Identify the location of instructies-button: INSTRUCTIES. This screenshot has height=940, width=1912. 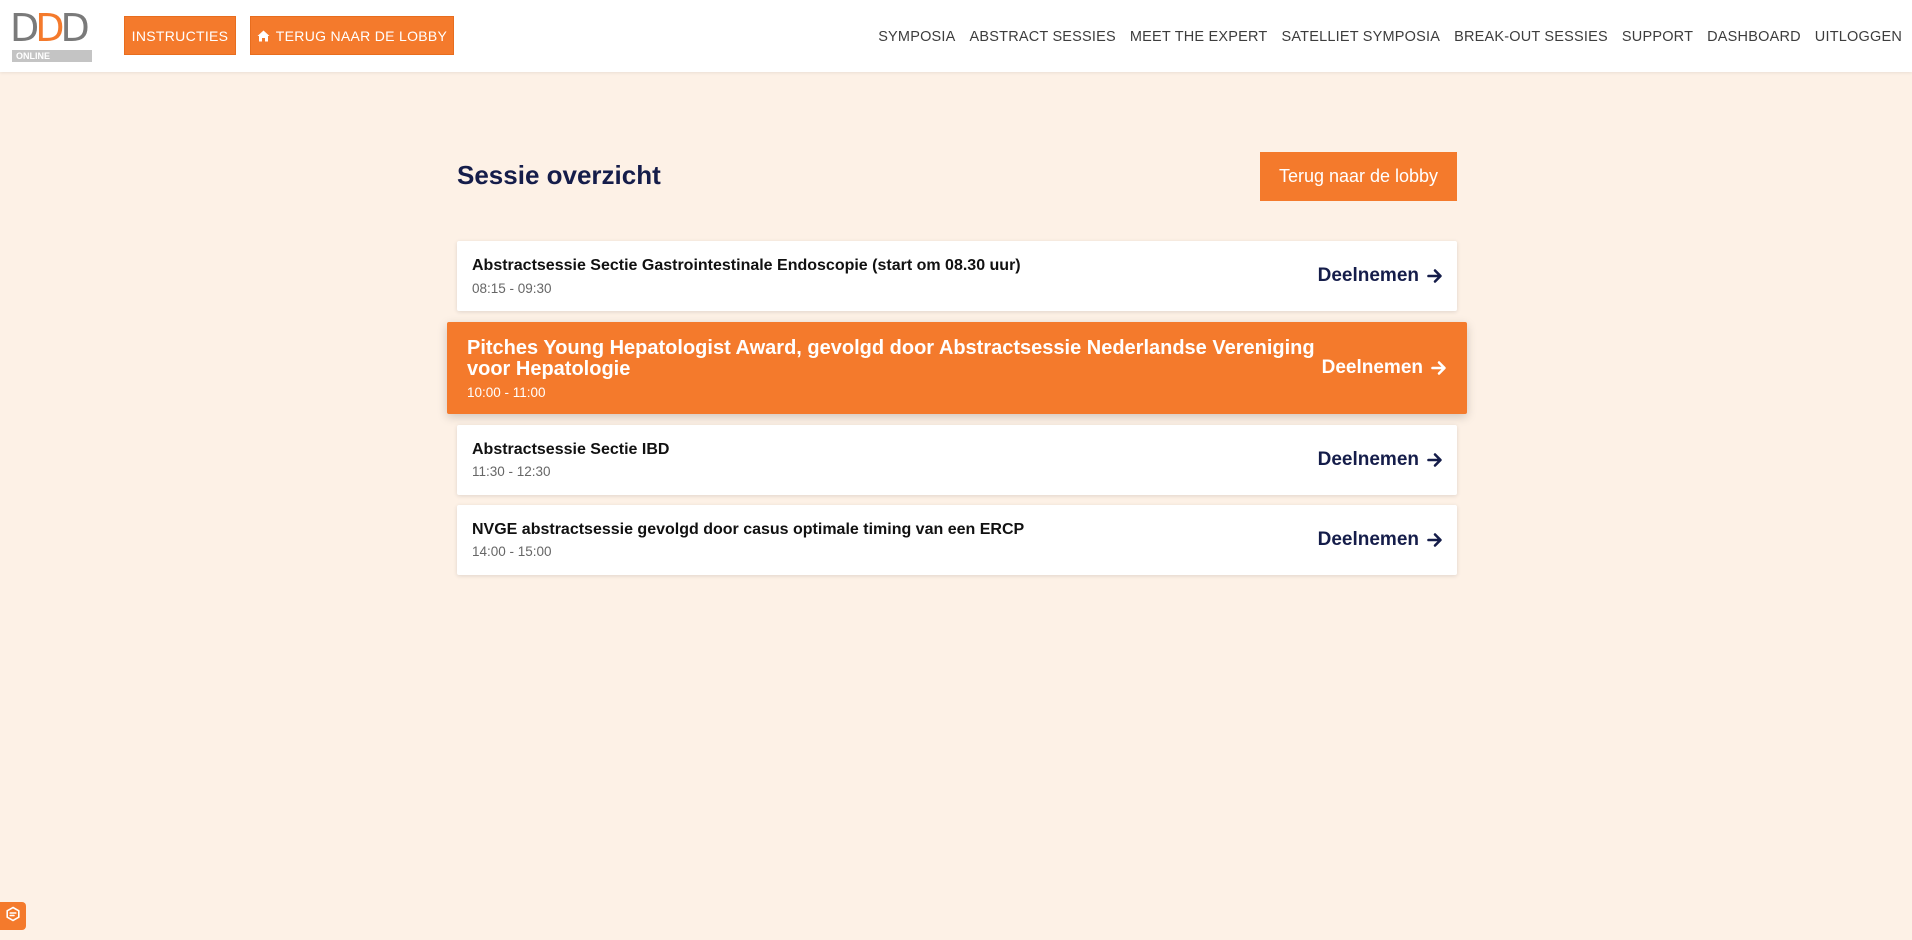
(180, 35).